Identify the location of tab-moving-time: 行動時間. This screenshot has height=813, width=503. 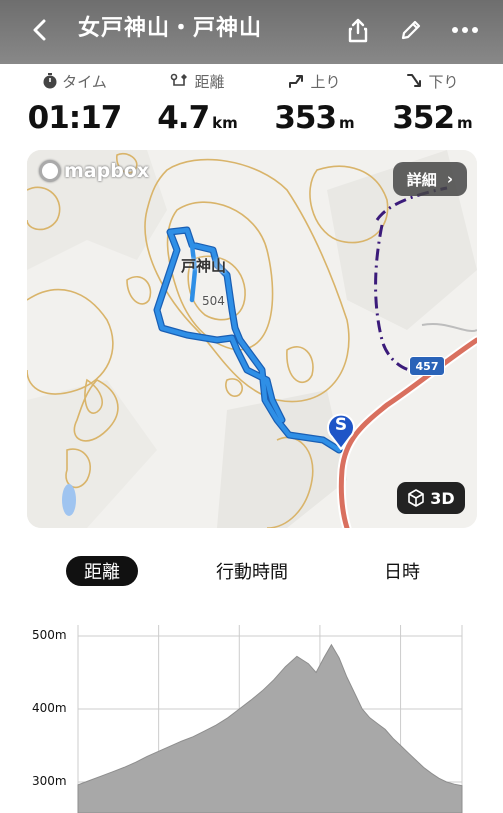
(252, 571).